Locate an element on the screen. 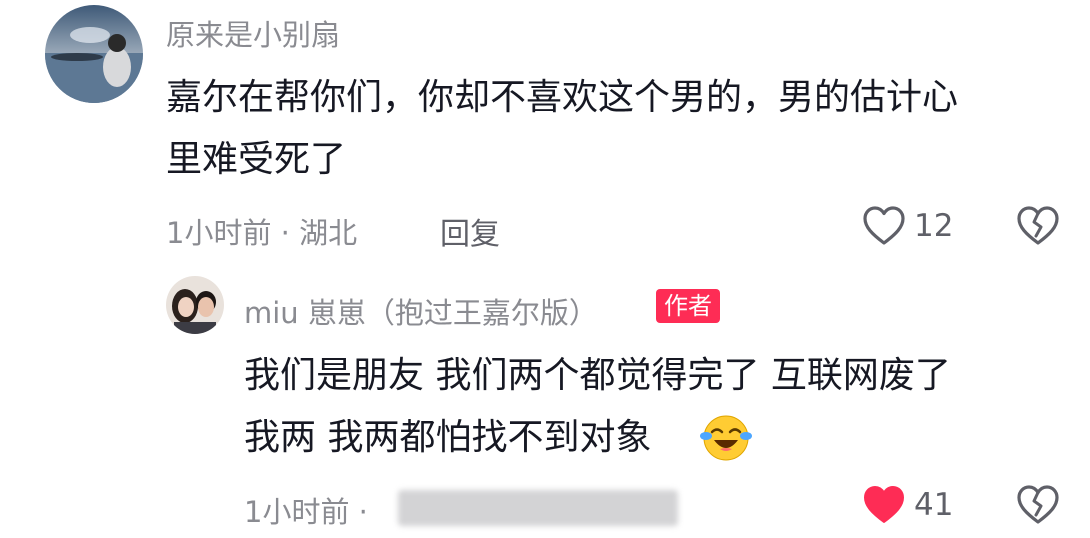 This screenshot has height=538, width=1090. comment-text-line: 里难受死了 is located at coordinates (256, 159).